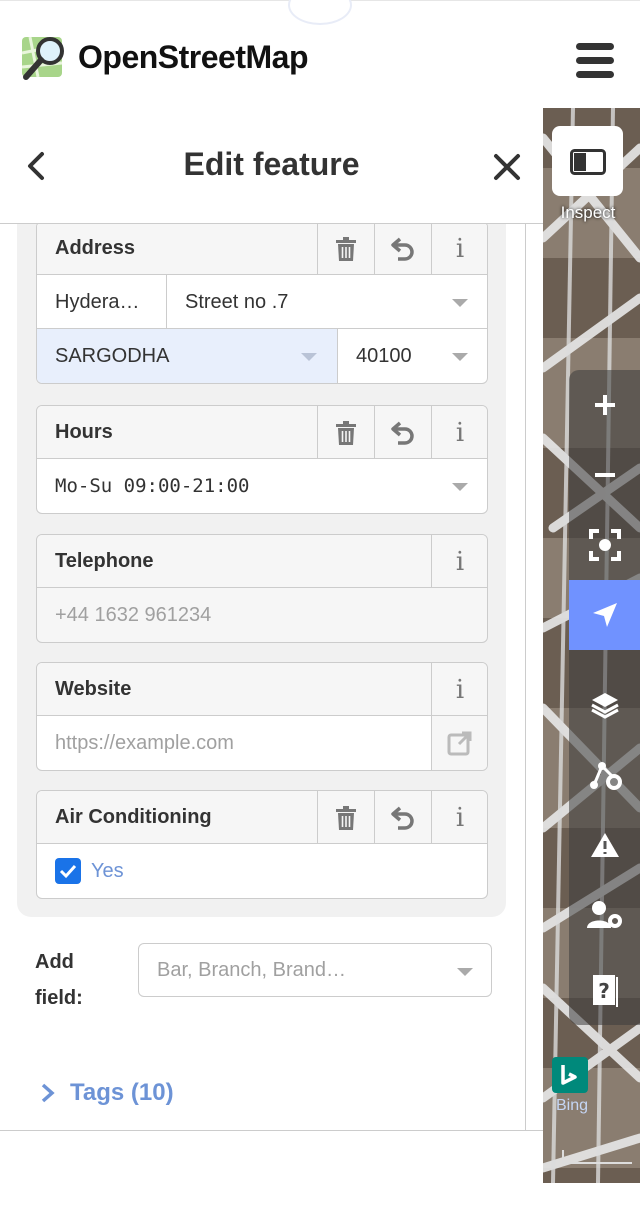  What do you see at coordinates (42, 58) in the screenshot?
I see `osm-logo-icon` at bounding box center [42, 58].